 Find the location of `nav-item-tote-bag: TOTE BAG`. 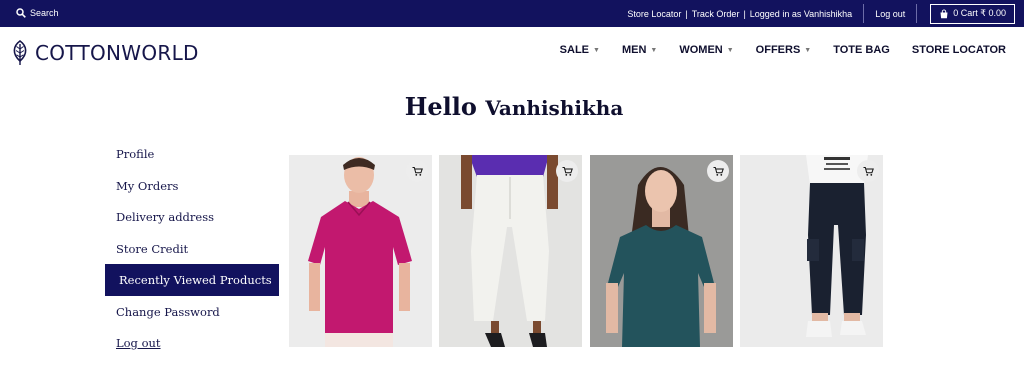

nav-item-tote-bag: TOTE BAG is located at coordinates (861, 50).